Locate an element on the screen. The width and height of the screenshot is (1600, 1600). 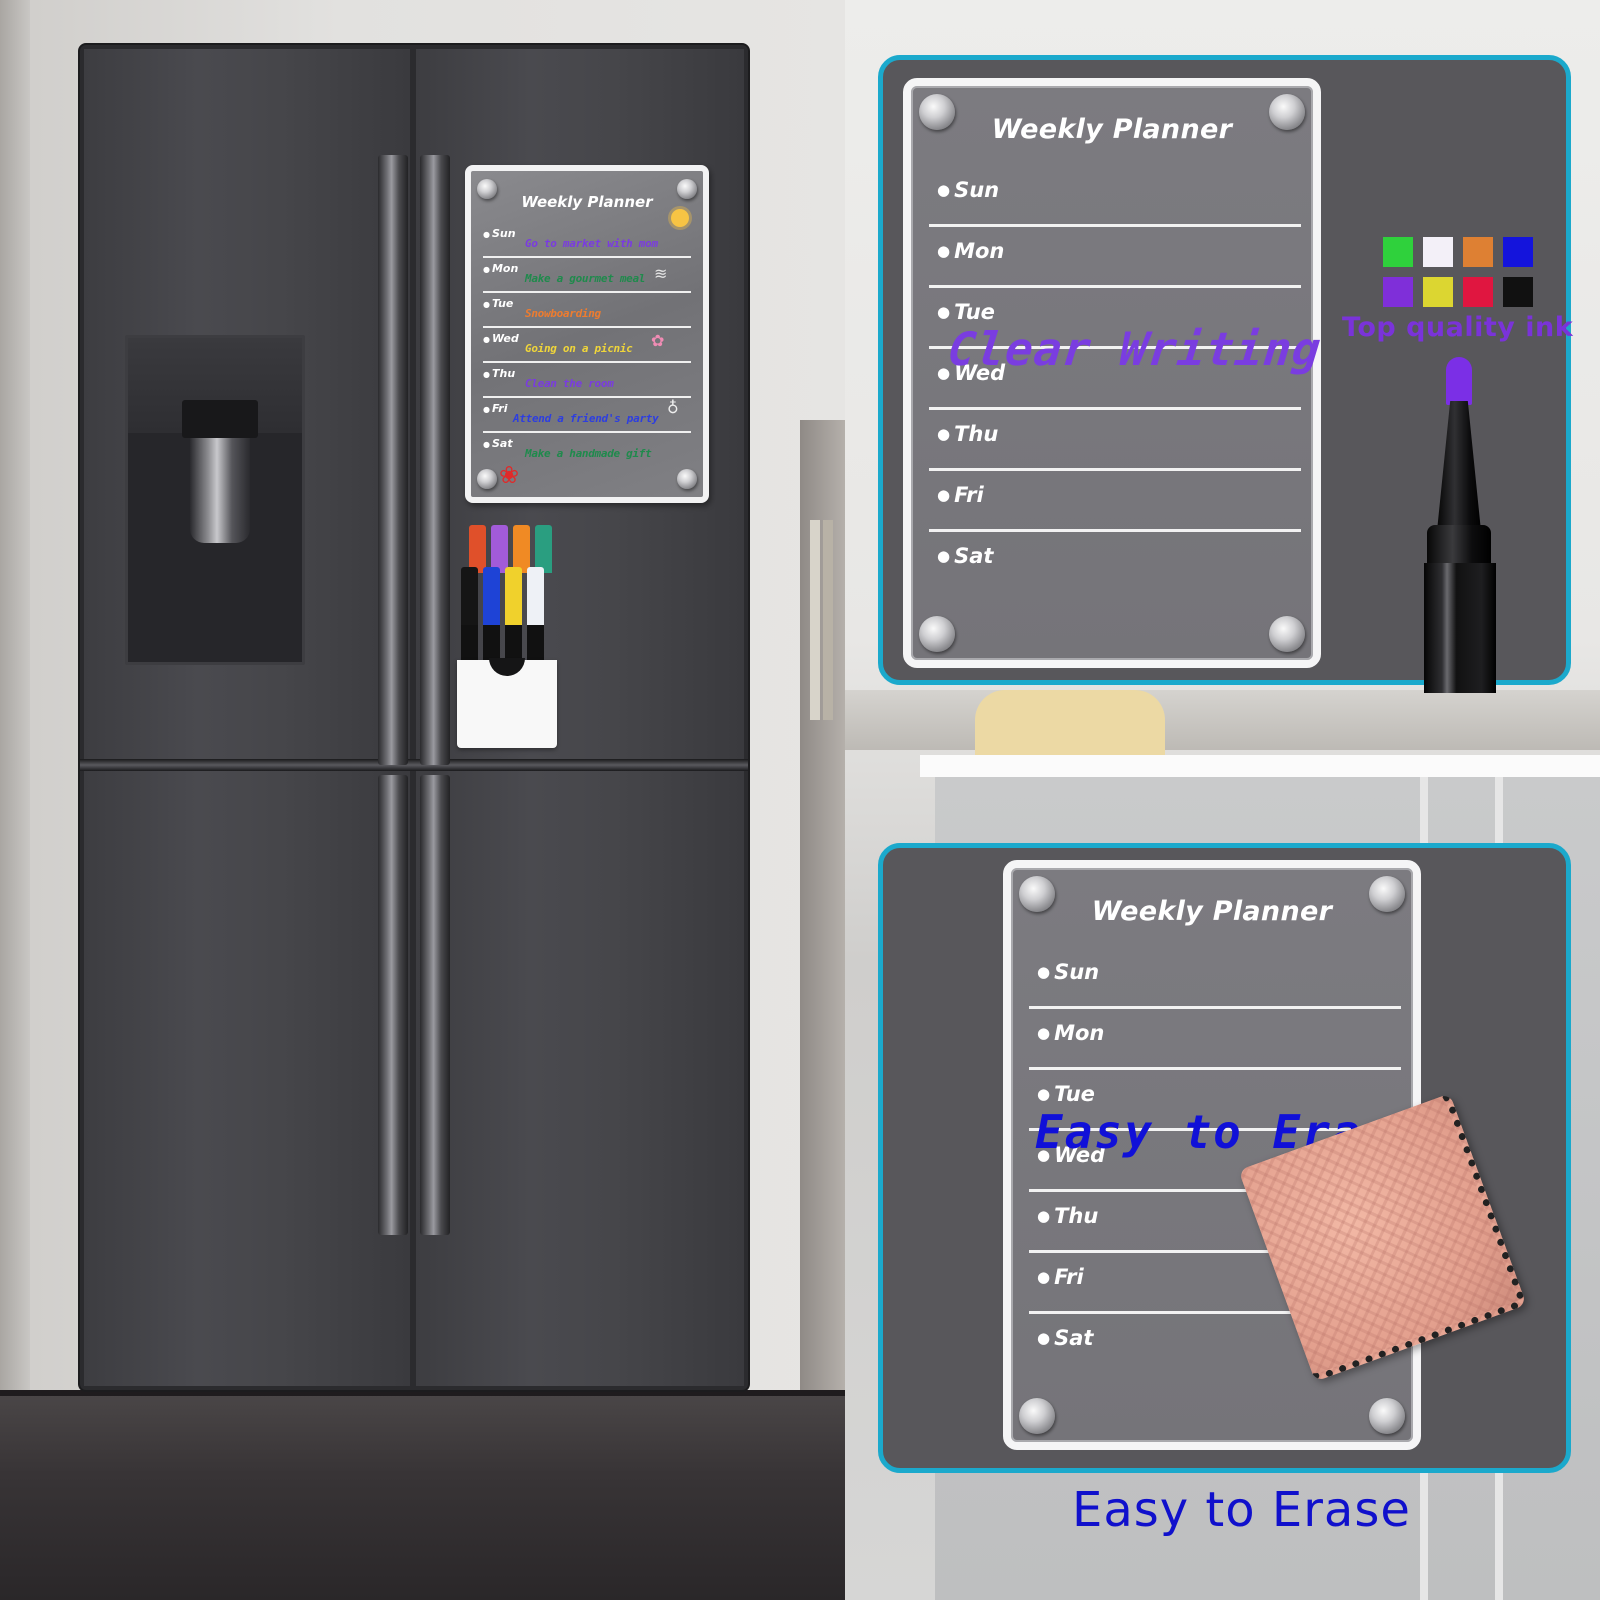
easy-to-erase-caption: Easy to Erase is located at coordinates (1241, 1510).